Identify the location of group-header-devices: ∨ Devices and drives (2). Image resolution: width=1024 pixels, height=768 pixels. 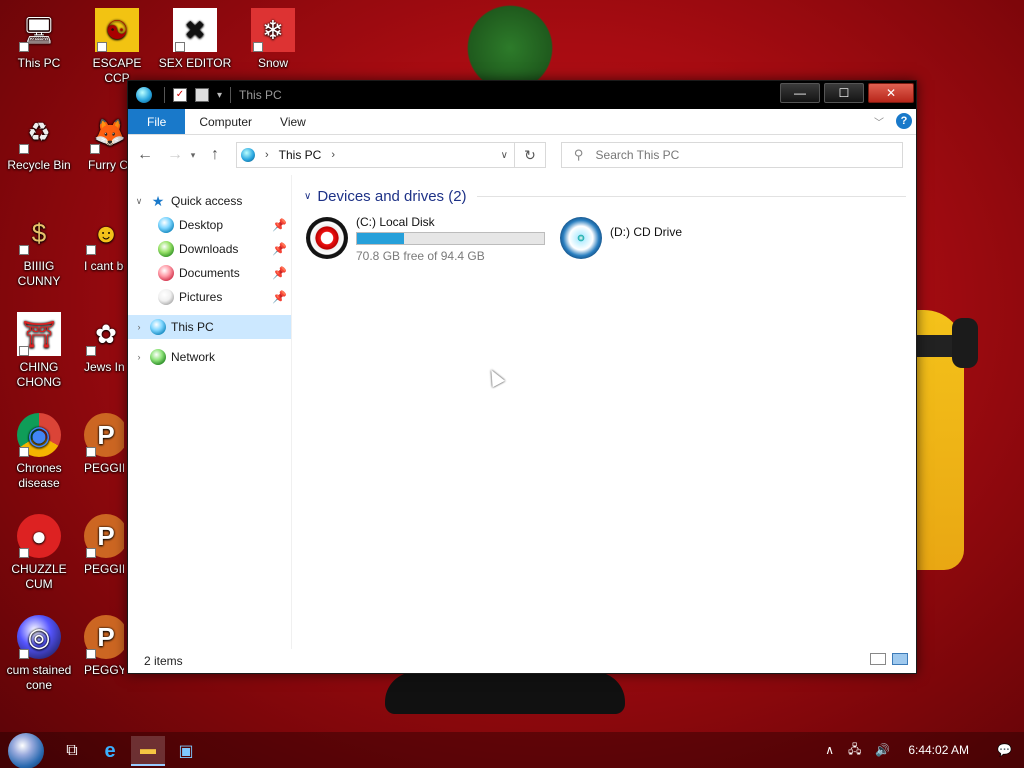
(609, 196).